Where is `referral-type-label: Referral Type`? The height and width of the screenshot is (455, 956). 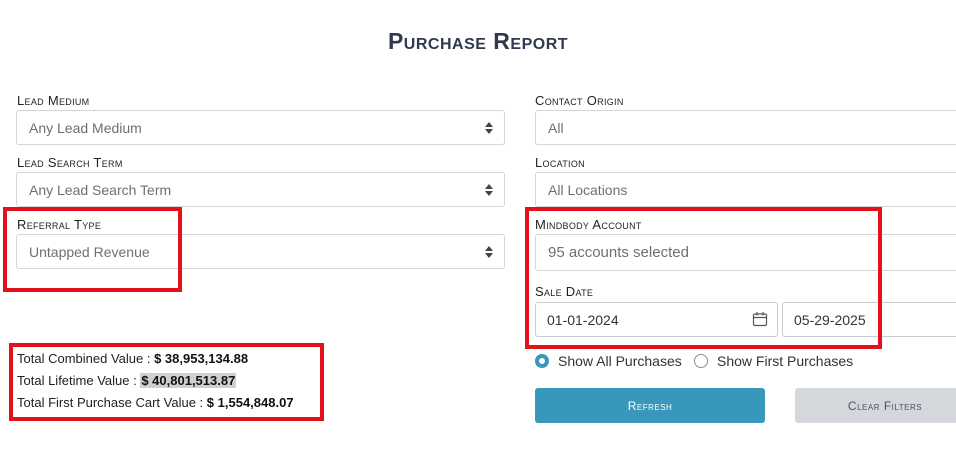
referral-type-label: Referral Type is located at coordinates (59, 224).